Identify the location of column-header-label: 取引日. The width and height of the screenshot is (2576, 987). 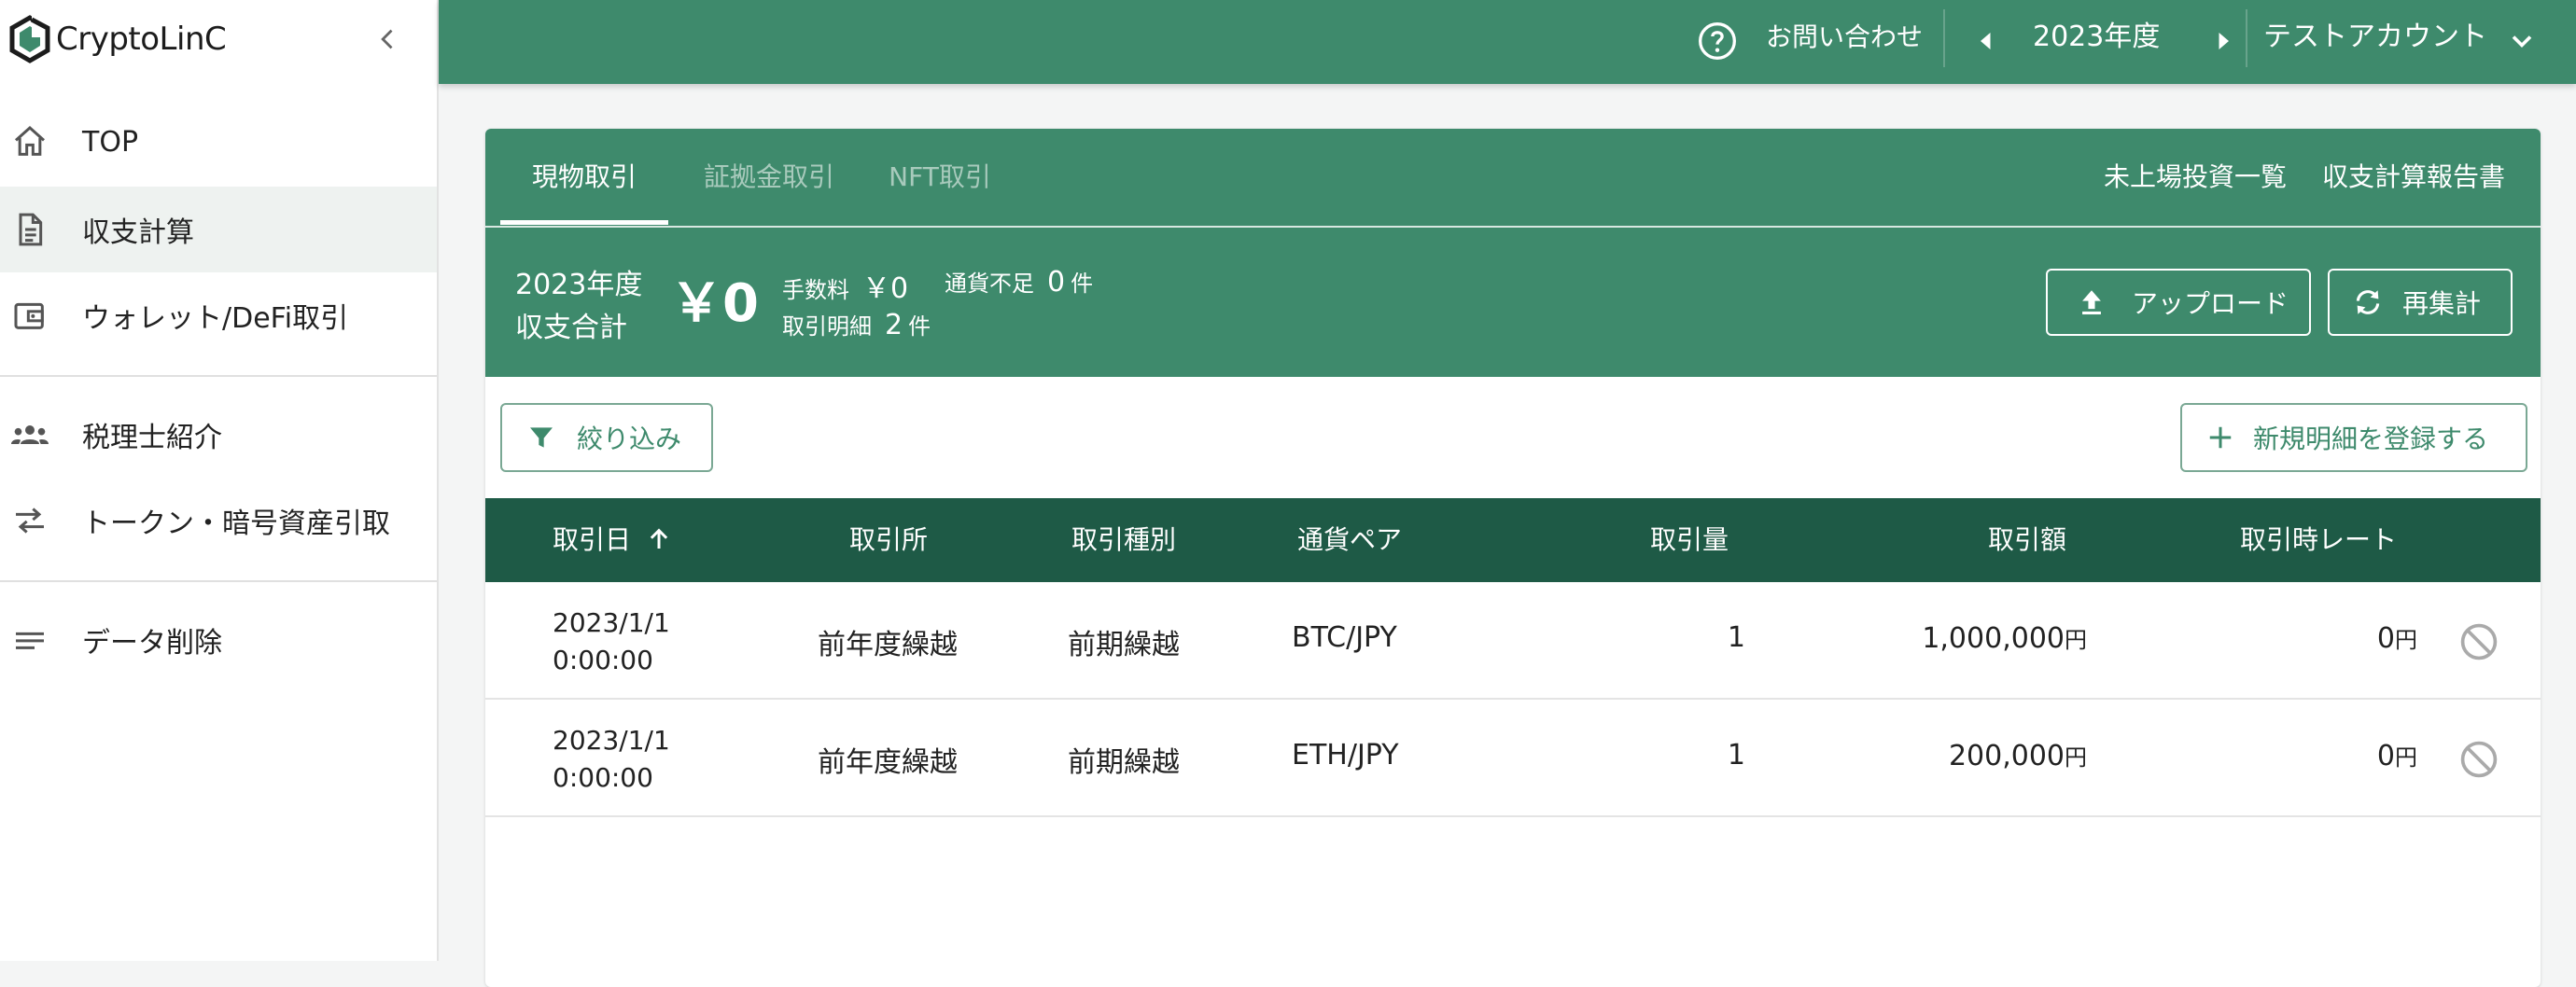
(592, 540).